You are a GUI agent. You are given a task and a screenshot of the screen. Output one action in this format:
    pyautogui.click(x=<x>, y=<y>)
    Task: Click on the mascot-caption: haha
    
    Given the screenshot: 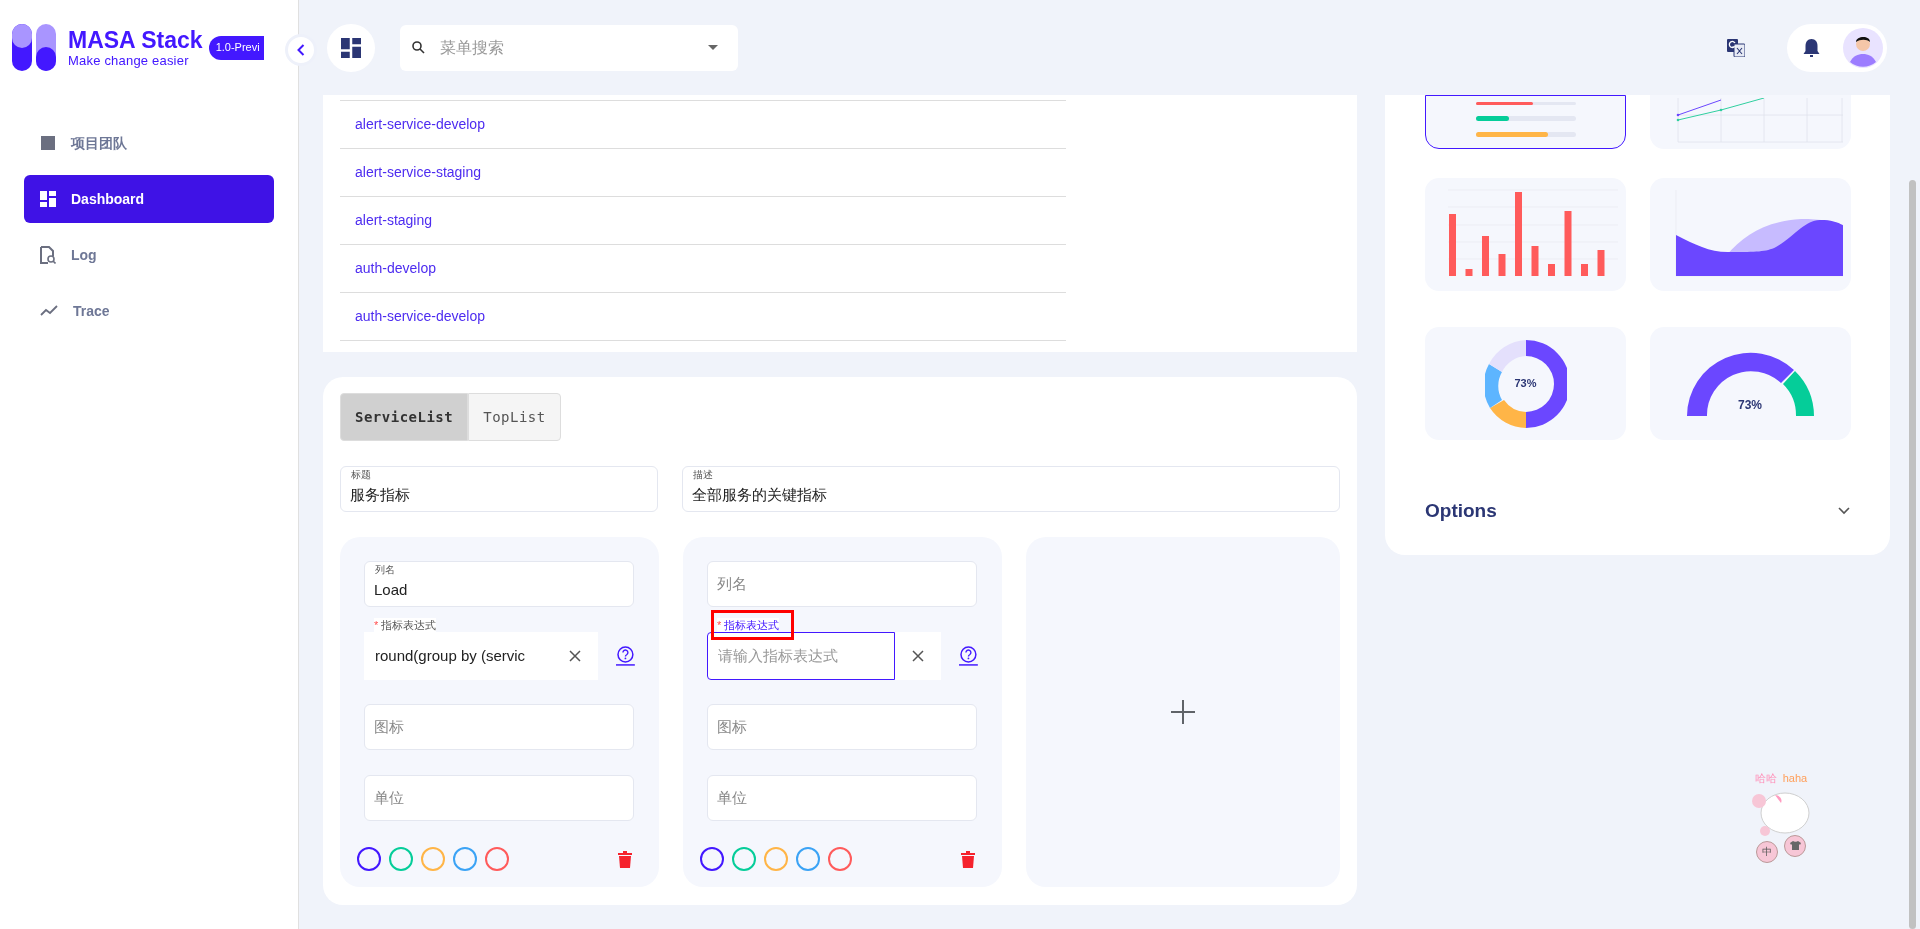 What is the action you would take?
    pyautogui.click(x=1795, y=778)
    